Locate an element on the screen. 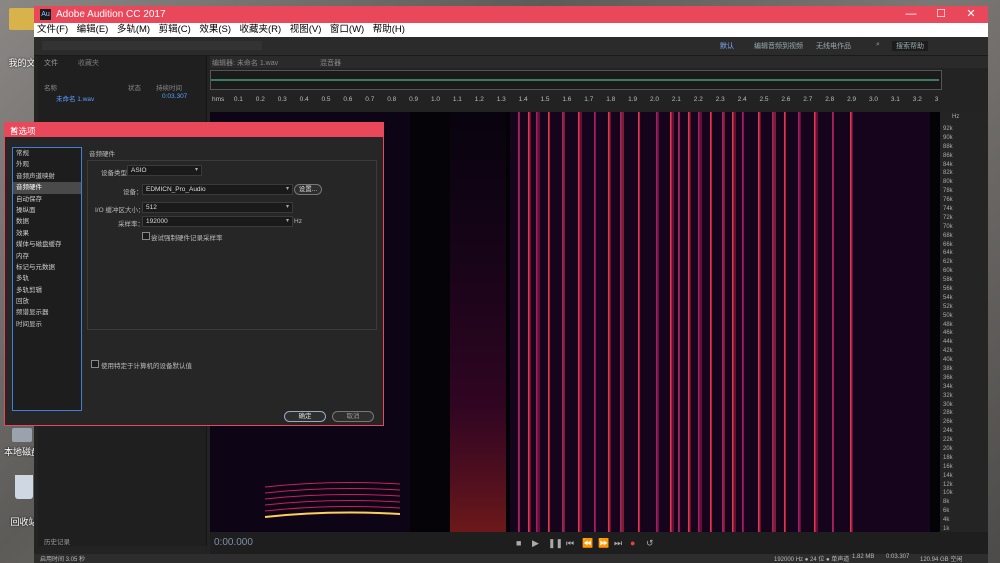 Image resolution: width=1000 pixels, height=563 pixels. category-item: 多轨 is located at coordinates (47, 278).